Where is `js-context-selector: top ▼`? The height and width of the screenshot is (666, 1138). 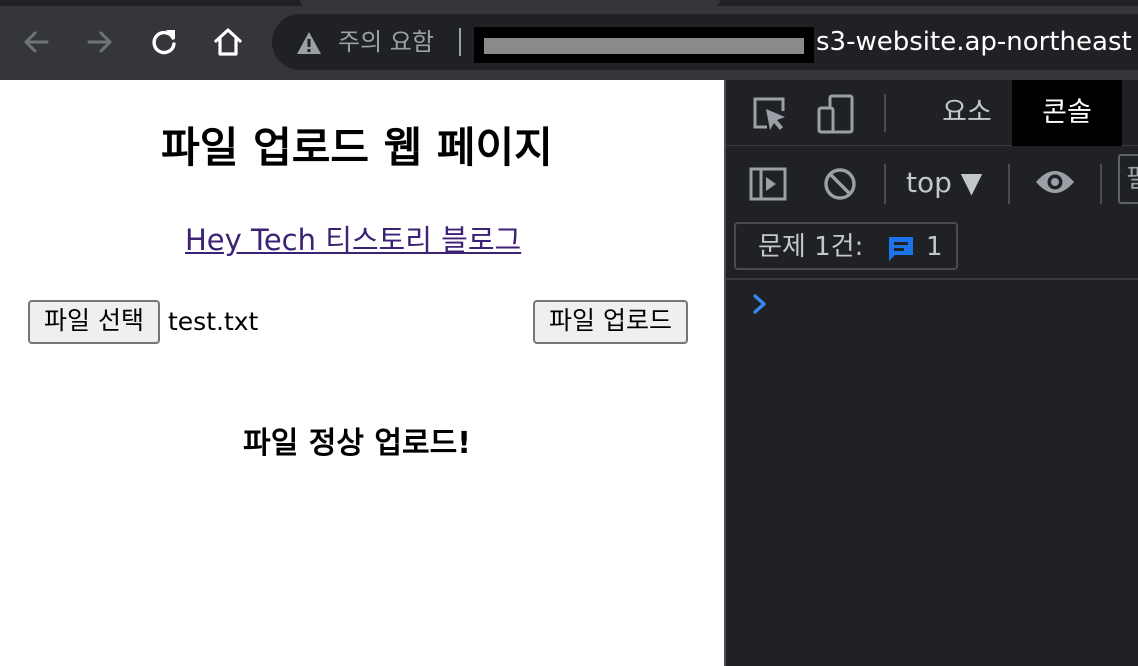 js-context-selector: top ▼ is located at coordinates (944, 183).